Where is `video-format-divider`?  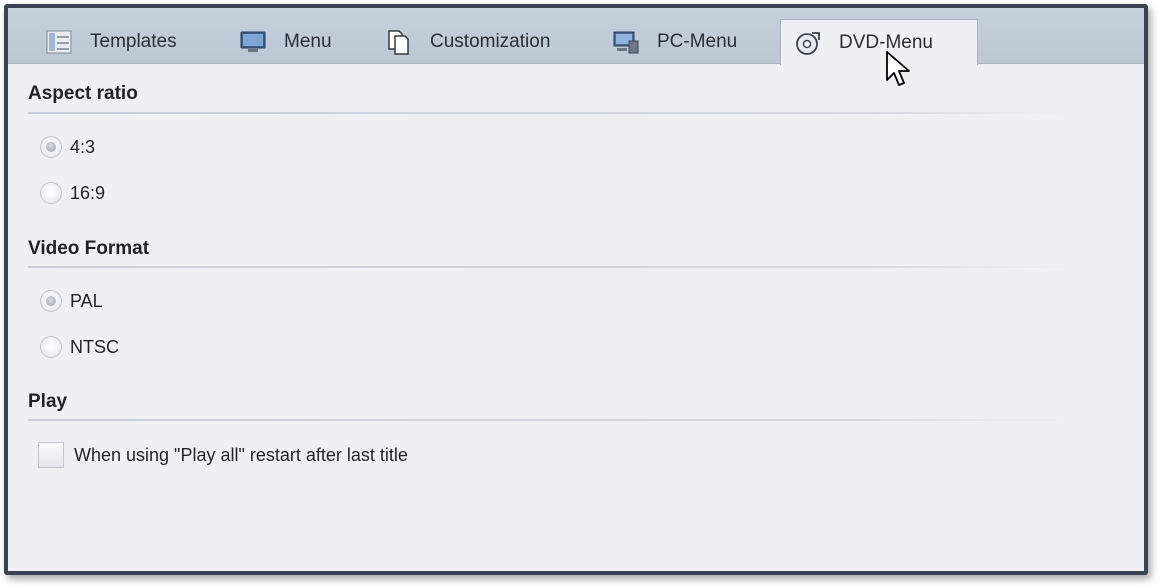
video-format-divider is located at coordinates (550, 267).